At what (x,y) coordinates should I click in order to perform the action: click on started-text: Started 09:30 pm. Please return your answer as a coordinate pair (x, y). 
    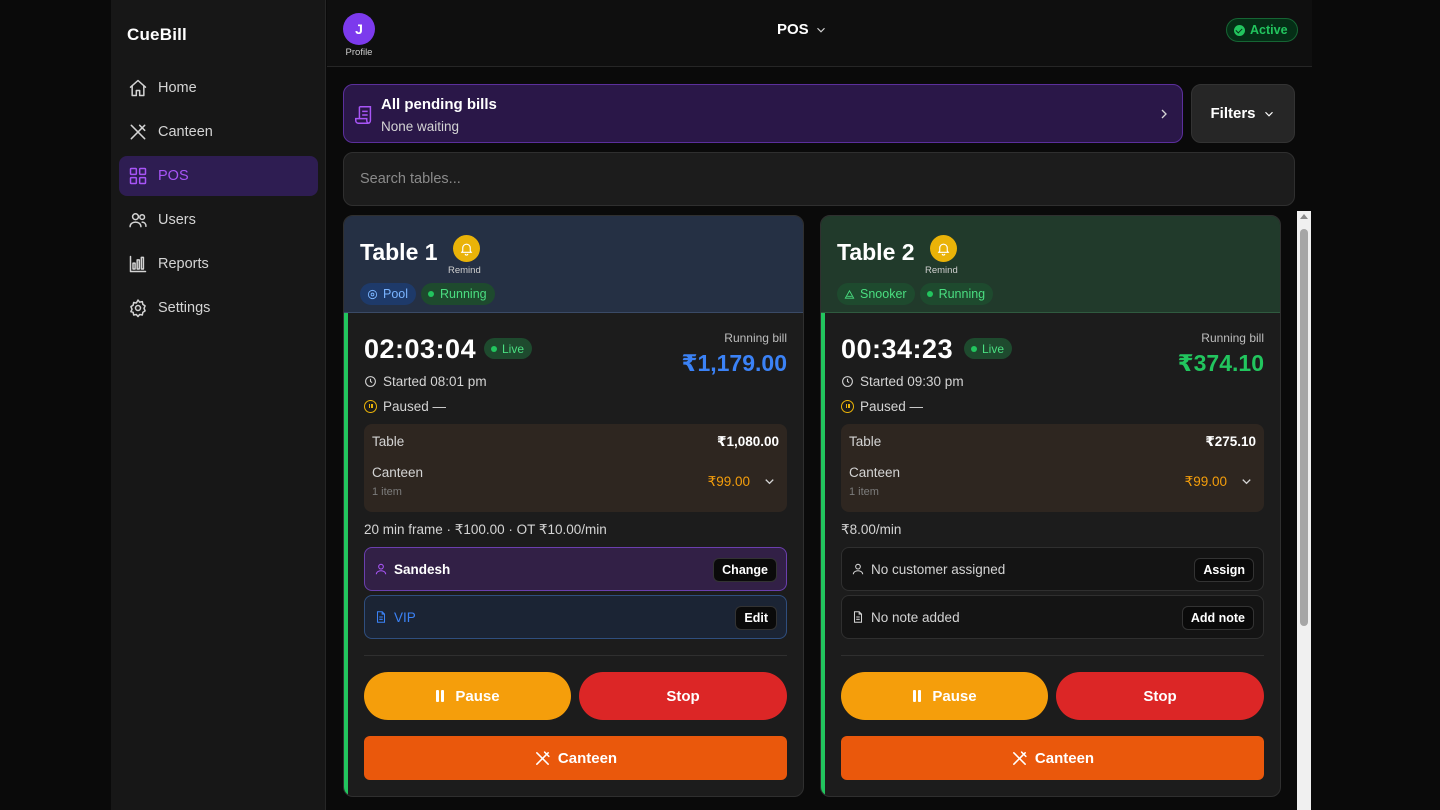
    Looking at the image, I should click on (912, 381).